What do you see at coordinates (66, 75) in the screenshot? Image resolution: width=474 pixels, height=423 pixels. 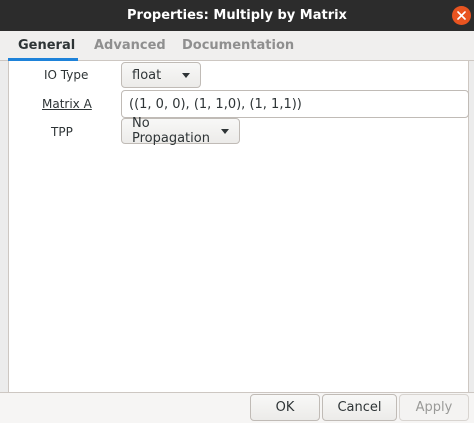 I see `io-type-label: IO Type` at bounding box center [66, 75].